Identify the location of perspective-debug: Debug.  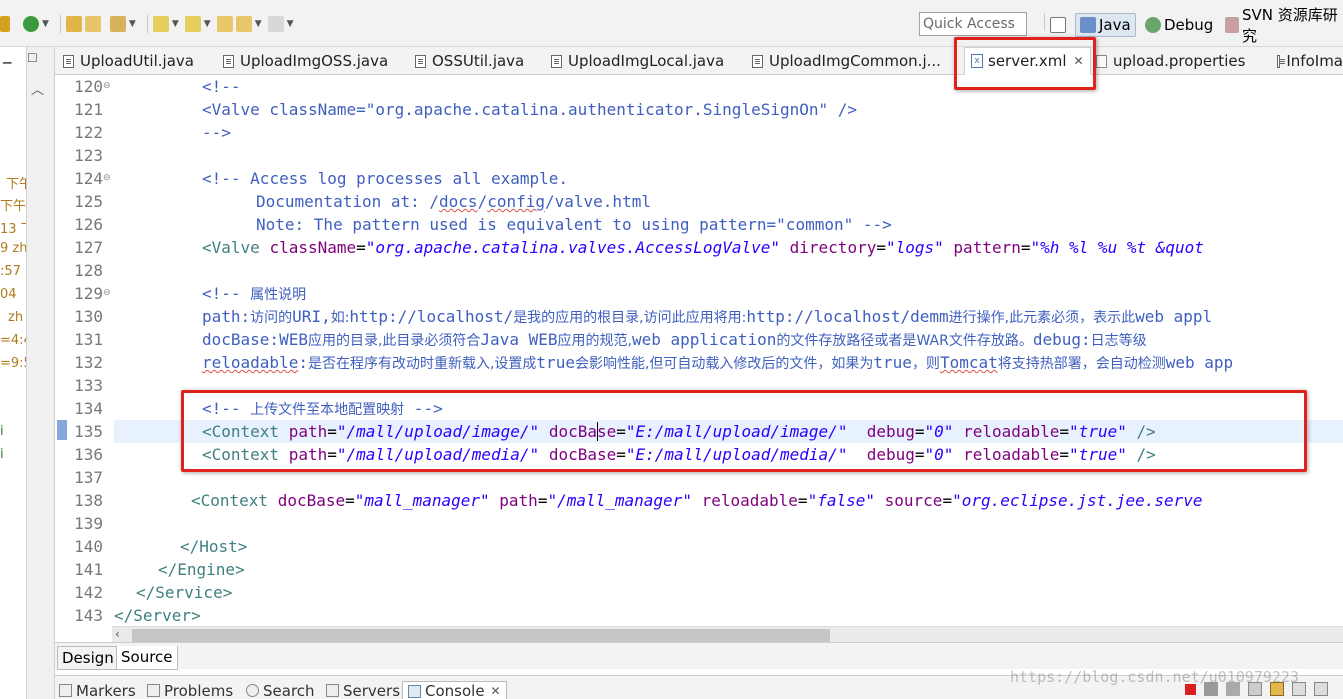
(1179, 25).